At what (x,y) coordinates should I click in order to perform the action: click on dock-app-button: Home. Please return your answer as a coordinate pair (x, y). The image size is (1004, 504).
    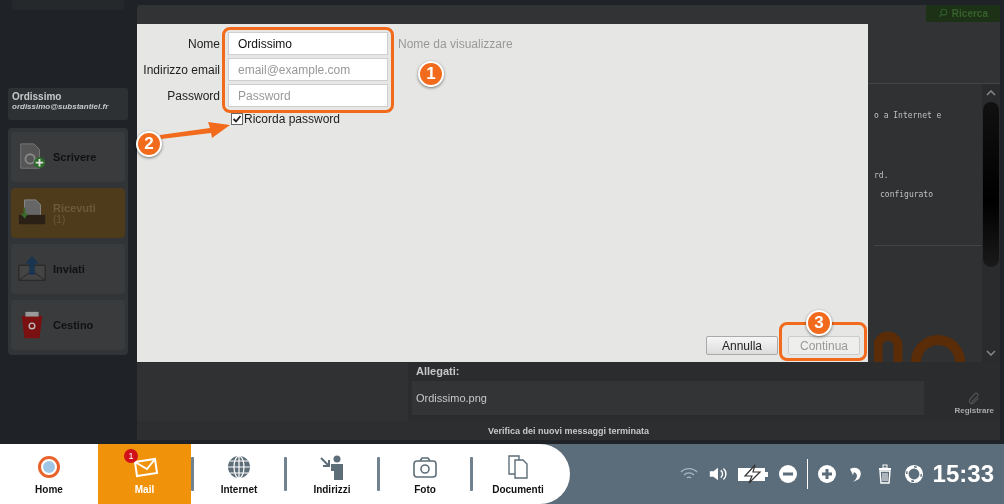
    Looking at the image, I should click on (49, 474).